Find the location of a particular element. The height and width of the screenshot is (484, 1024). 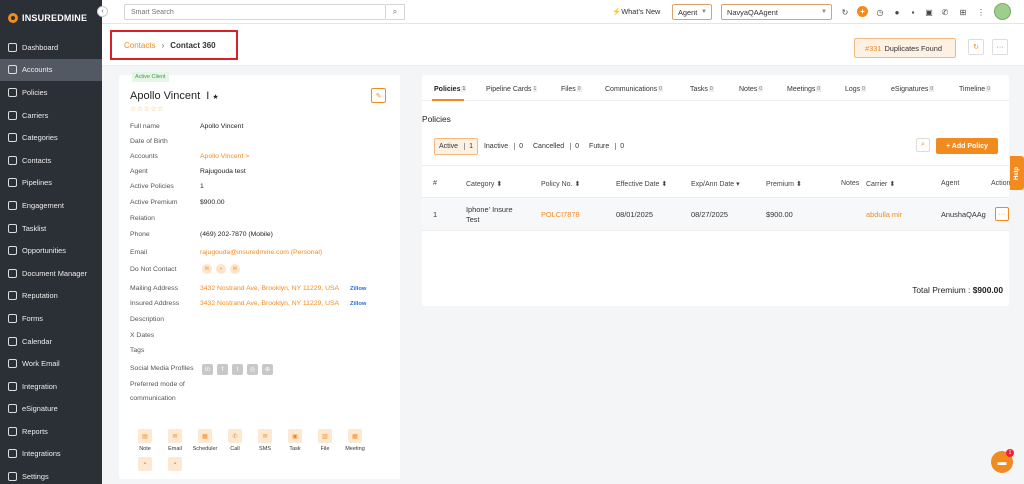

column-header: # is located at coordinates (435, 183).